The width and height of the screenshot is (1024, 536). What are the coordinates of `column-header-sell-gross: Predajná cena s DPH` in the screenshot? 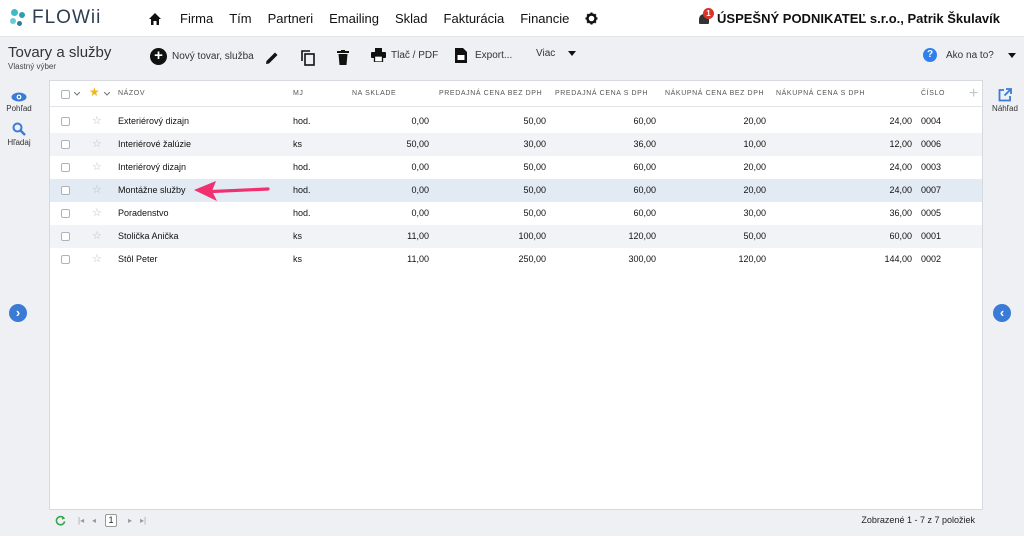 It's located at (601, 93).